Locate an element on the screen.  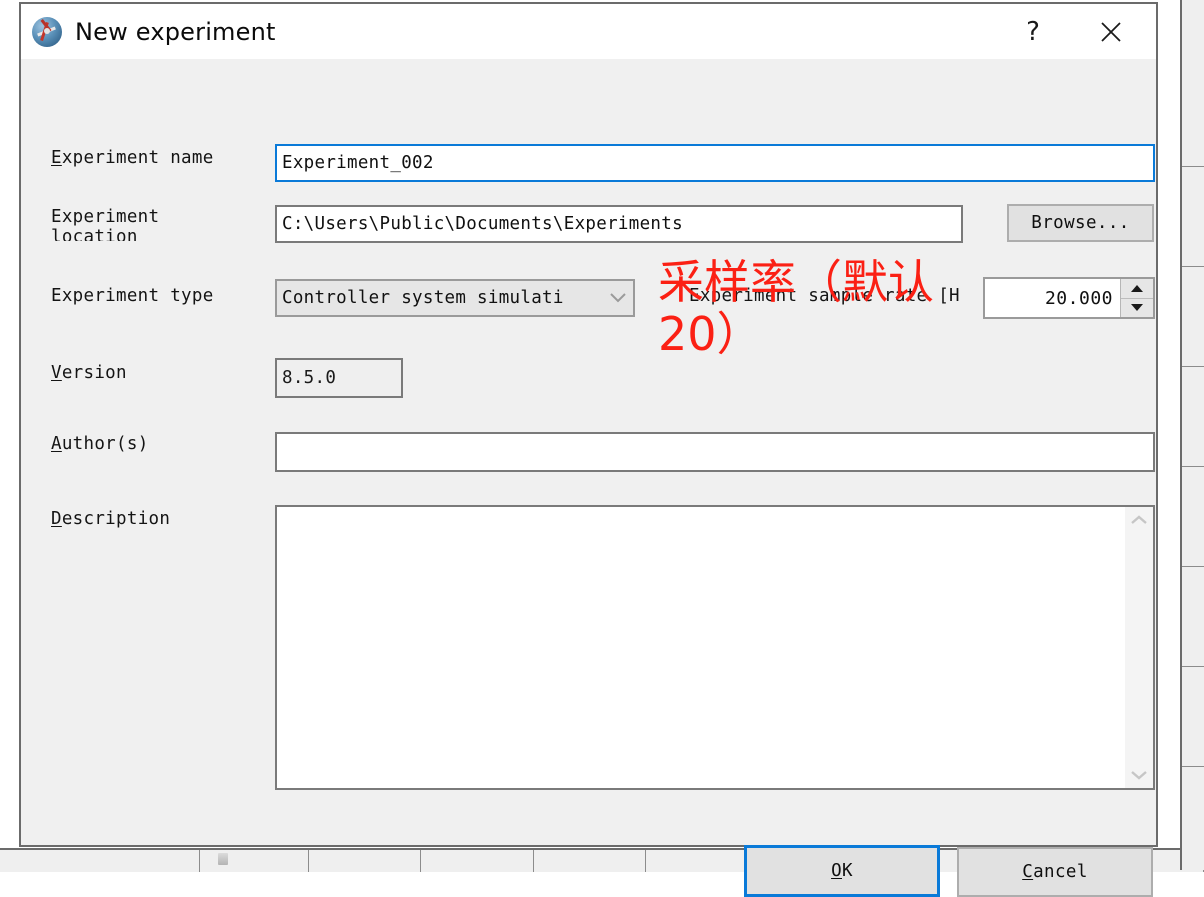
experiment-globe-icon is located at coordinates (47, 32).